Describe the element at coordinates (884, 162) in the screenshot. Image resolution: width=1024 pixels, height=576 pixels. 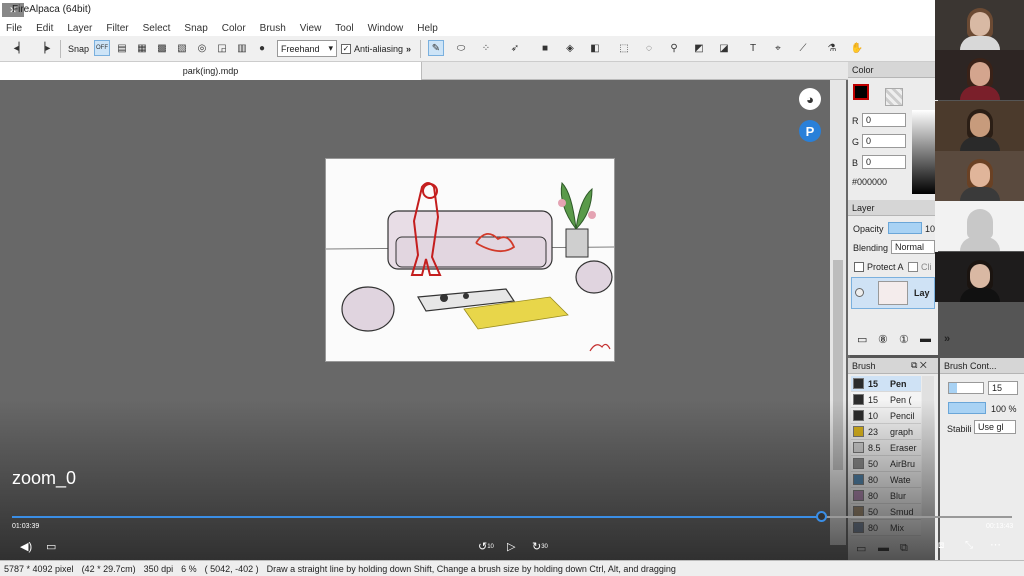
I see `b-field: 0` at that location.